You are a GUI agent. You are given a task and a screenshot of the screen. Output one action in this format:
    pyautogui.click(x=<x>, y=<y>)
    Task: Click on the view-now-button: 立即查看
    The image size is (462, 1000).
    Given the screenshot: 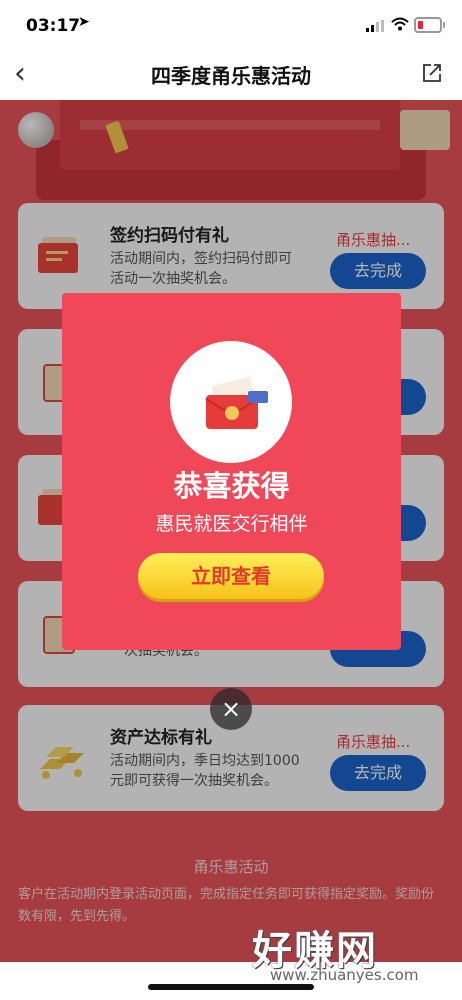 What is the action you would take?
    pyautogui.click(x=231, y=576)
    